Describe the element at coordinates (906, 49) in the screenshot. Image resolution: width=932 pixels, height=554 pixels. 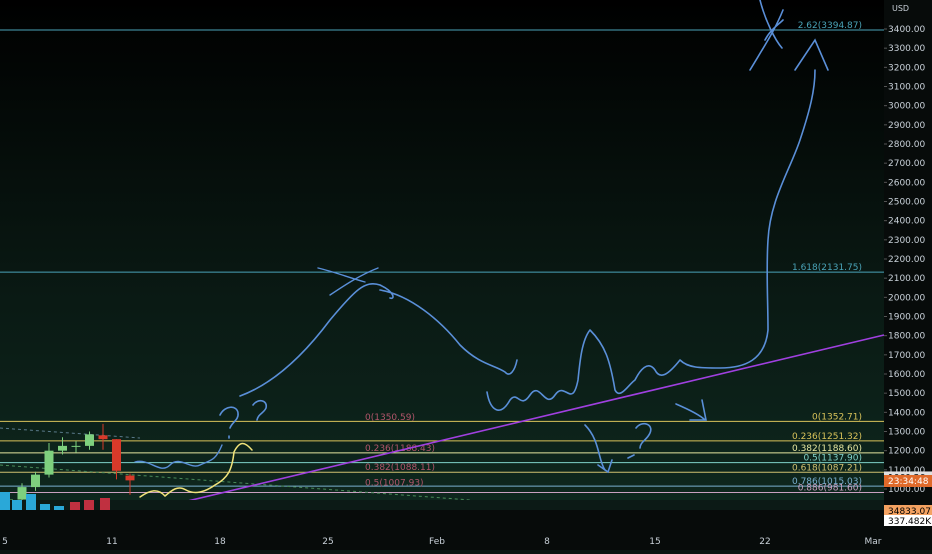
I see `price-tick-label: 3300.00` at that location.